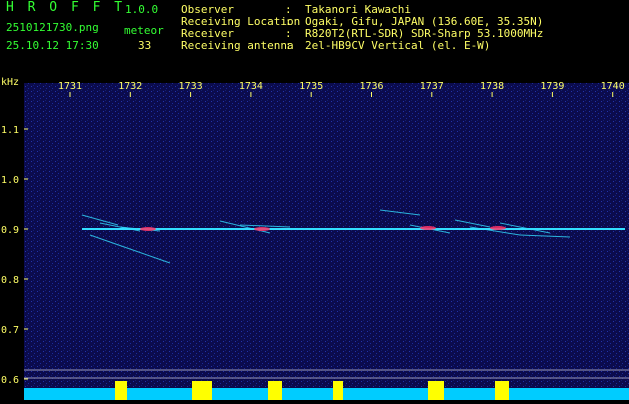  I want to click on x-tick-label: 1740, so click(613, 86).